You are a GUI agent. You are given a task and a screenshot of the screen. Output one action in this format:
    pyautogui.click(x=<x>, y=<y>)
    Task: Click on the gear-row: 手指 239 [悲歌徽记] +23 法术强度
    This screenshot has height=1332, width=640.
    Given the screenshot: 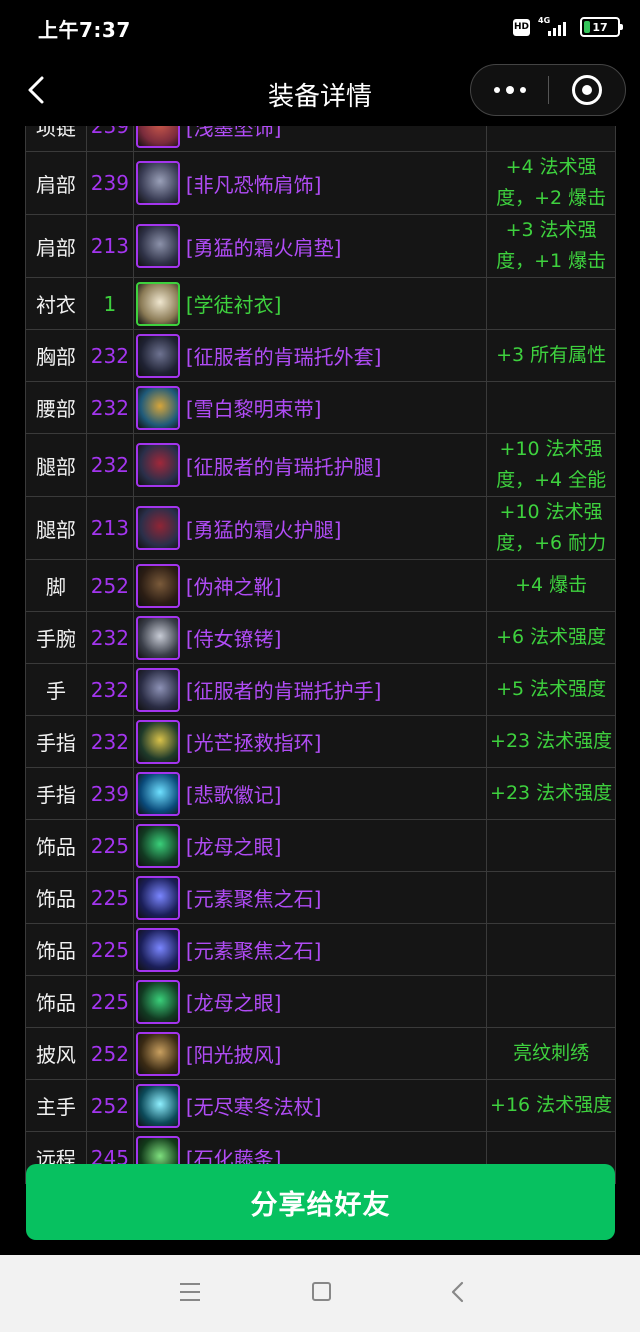 What is the action you would take?
    pyautogui.click(x=320, y=794)
    